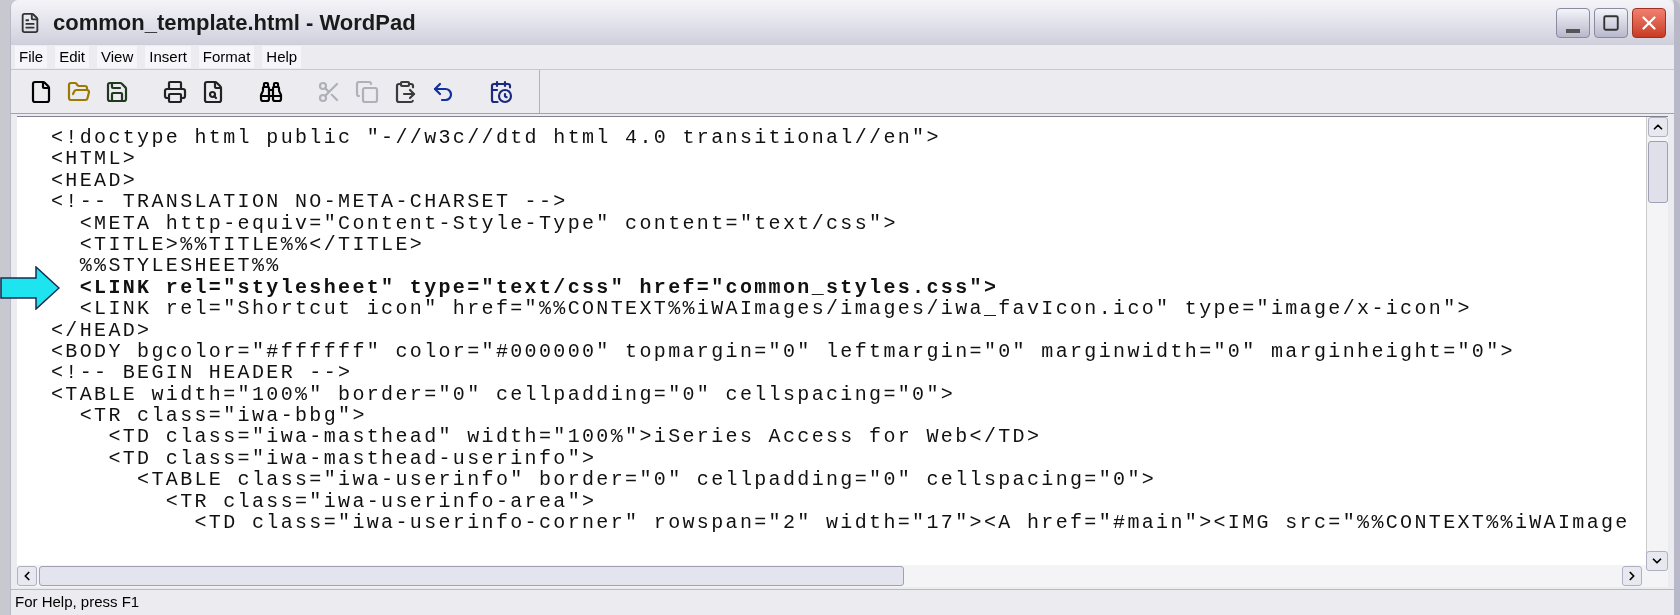 The width and height of the screenshot is (1680, 615). Describe the element at coordinates (117, 57) in the screenshot. I see `menu-item: View` at that location.